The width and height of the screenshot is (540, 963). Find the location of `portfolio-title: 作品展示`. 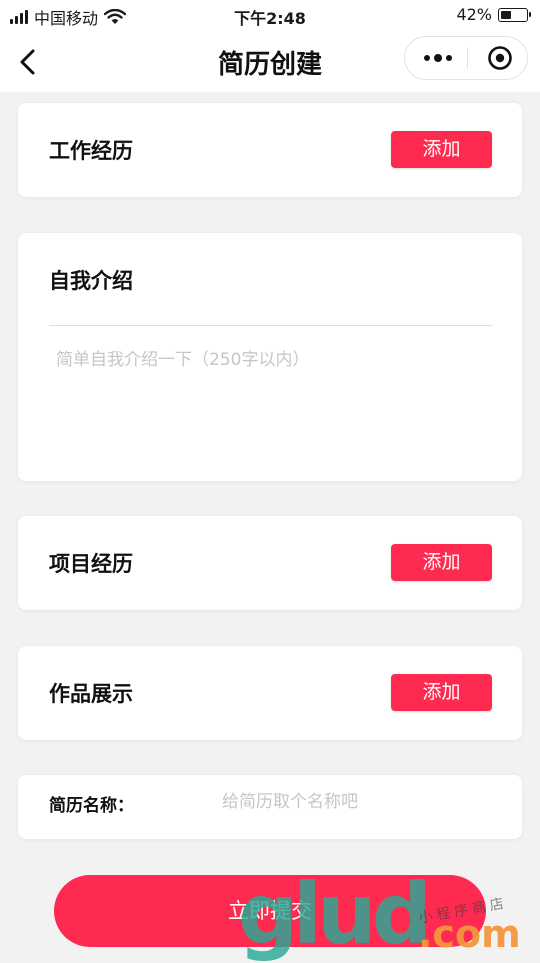

portfolio-title: 作品展示 is located at coordinates (91, 694).